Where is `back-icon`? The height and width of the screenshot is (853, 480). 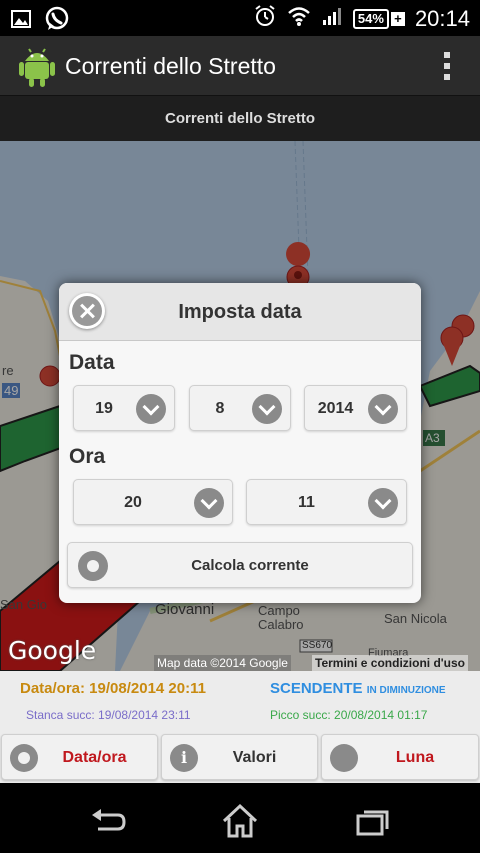 back-icon is located at coordinates (108, 824).